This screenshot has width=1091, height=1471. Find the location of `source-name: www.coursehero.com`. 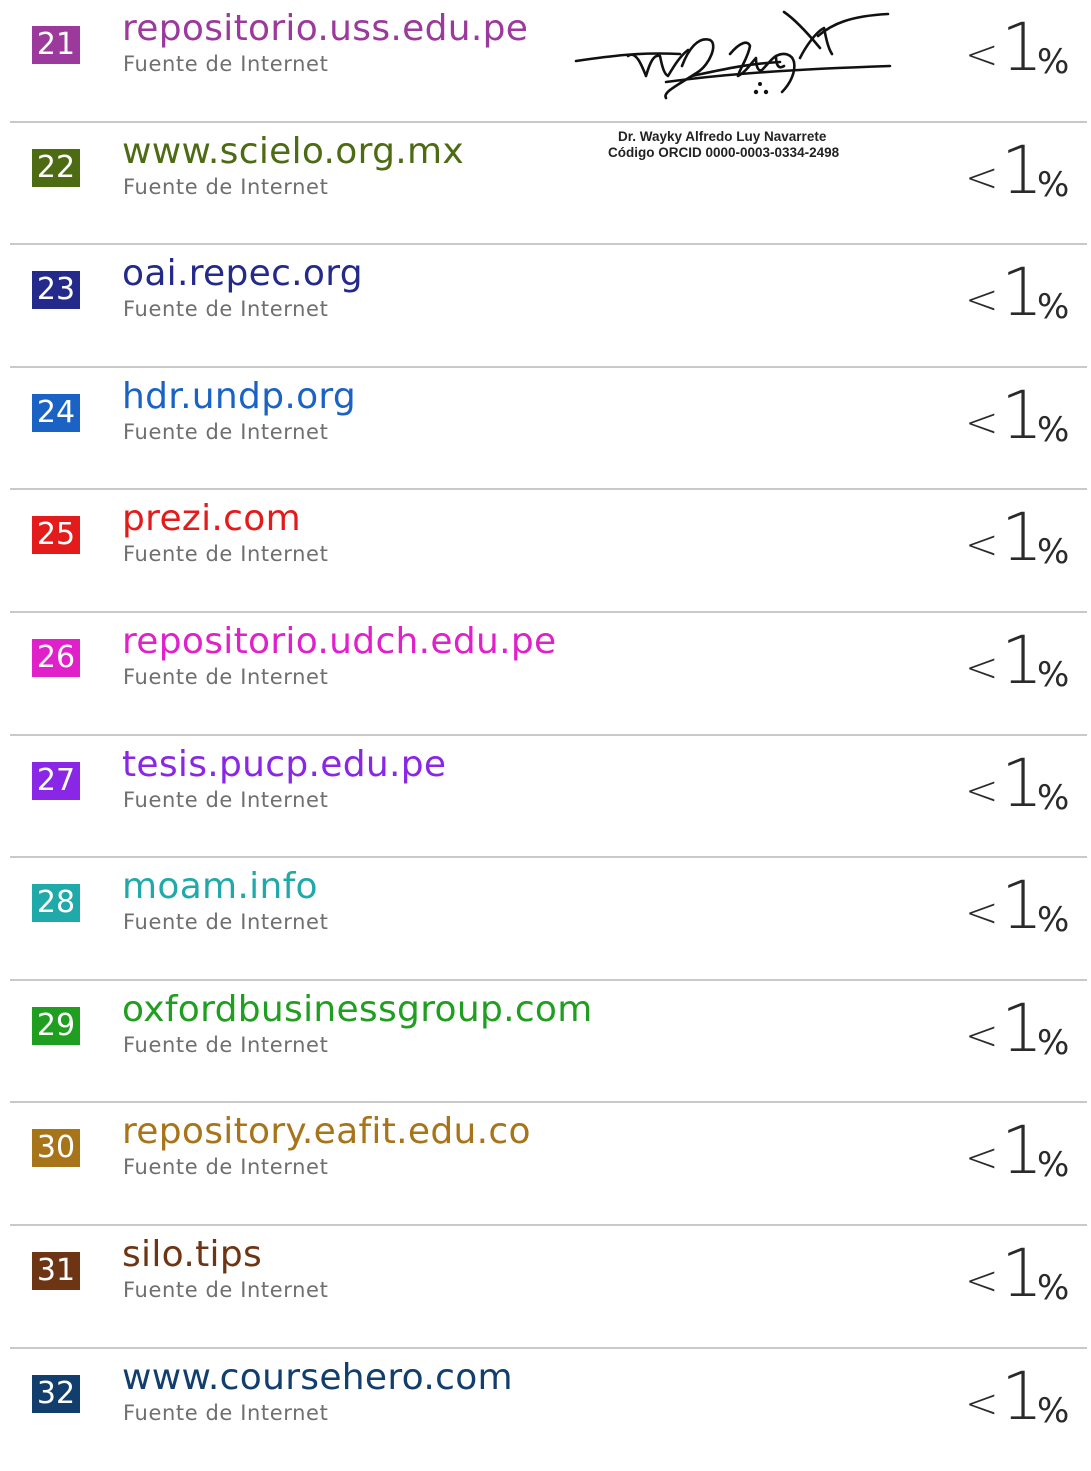

source-name: www.coursehero.com is located at coordinates (317, 1378).